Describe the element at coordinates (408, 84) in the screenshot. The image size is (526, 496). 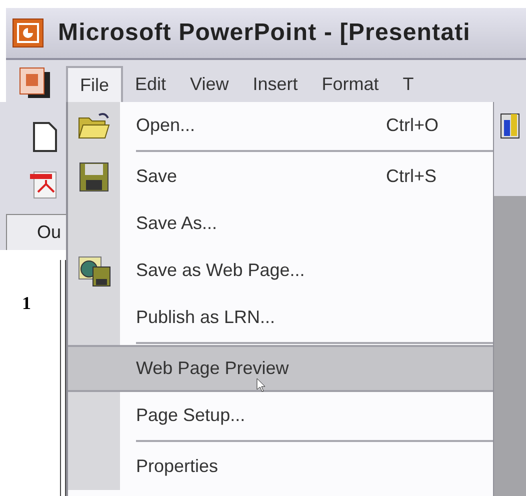
I see `menu-bar-item: T` at that location.